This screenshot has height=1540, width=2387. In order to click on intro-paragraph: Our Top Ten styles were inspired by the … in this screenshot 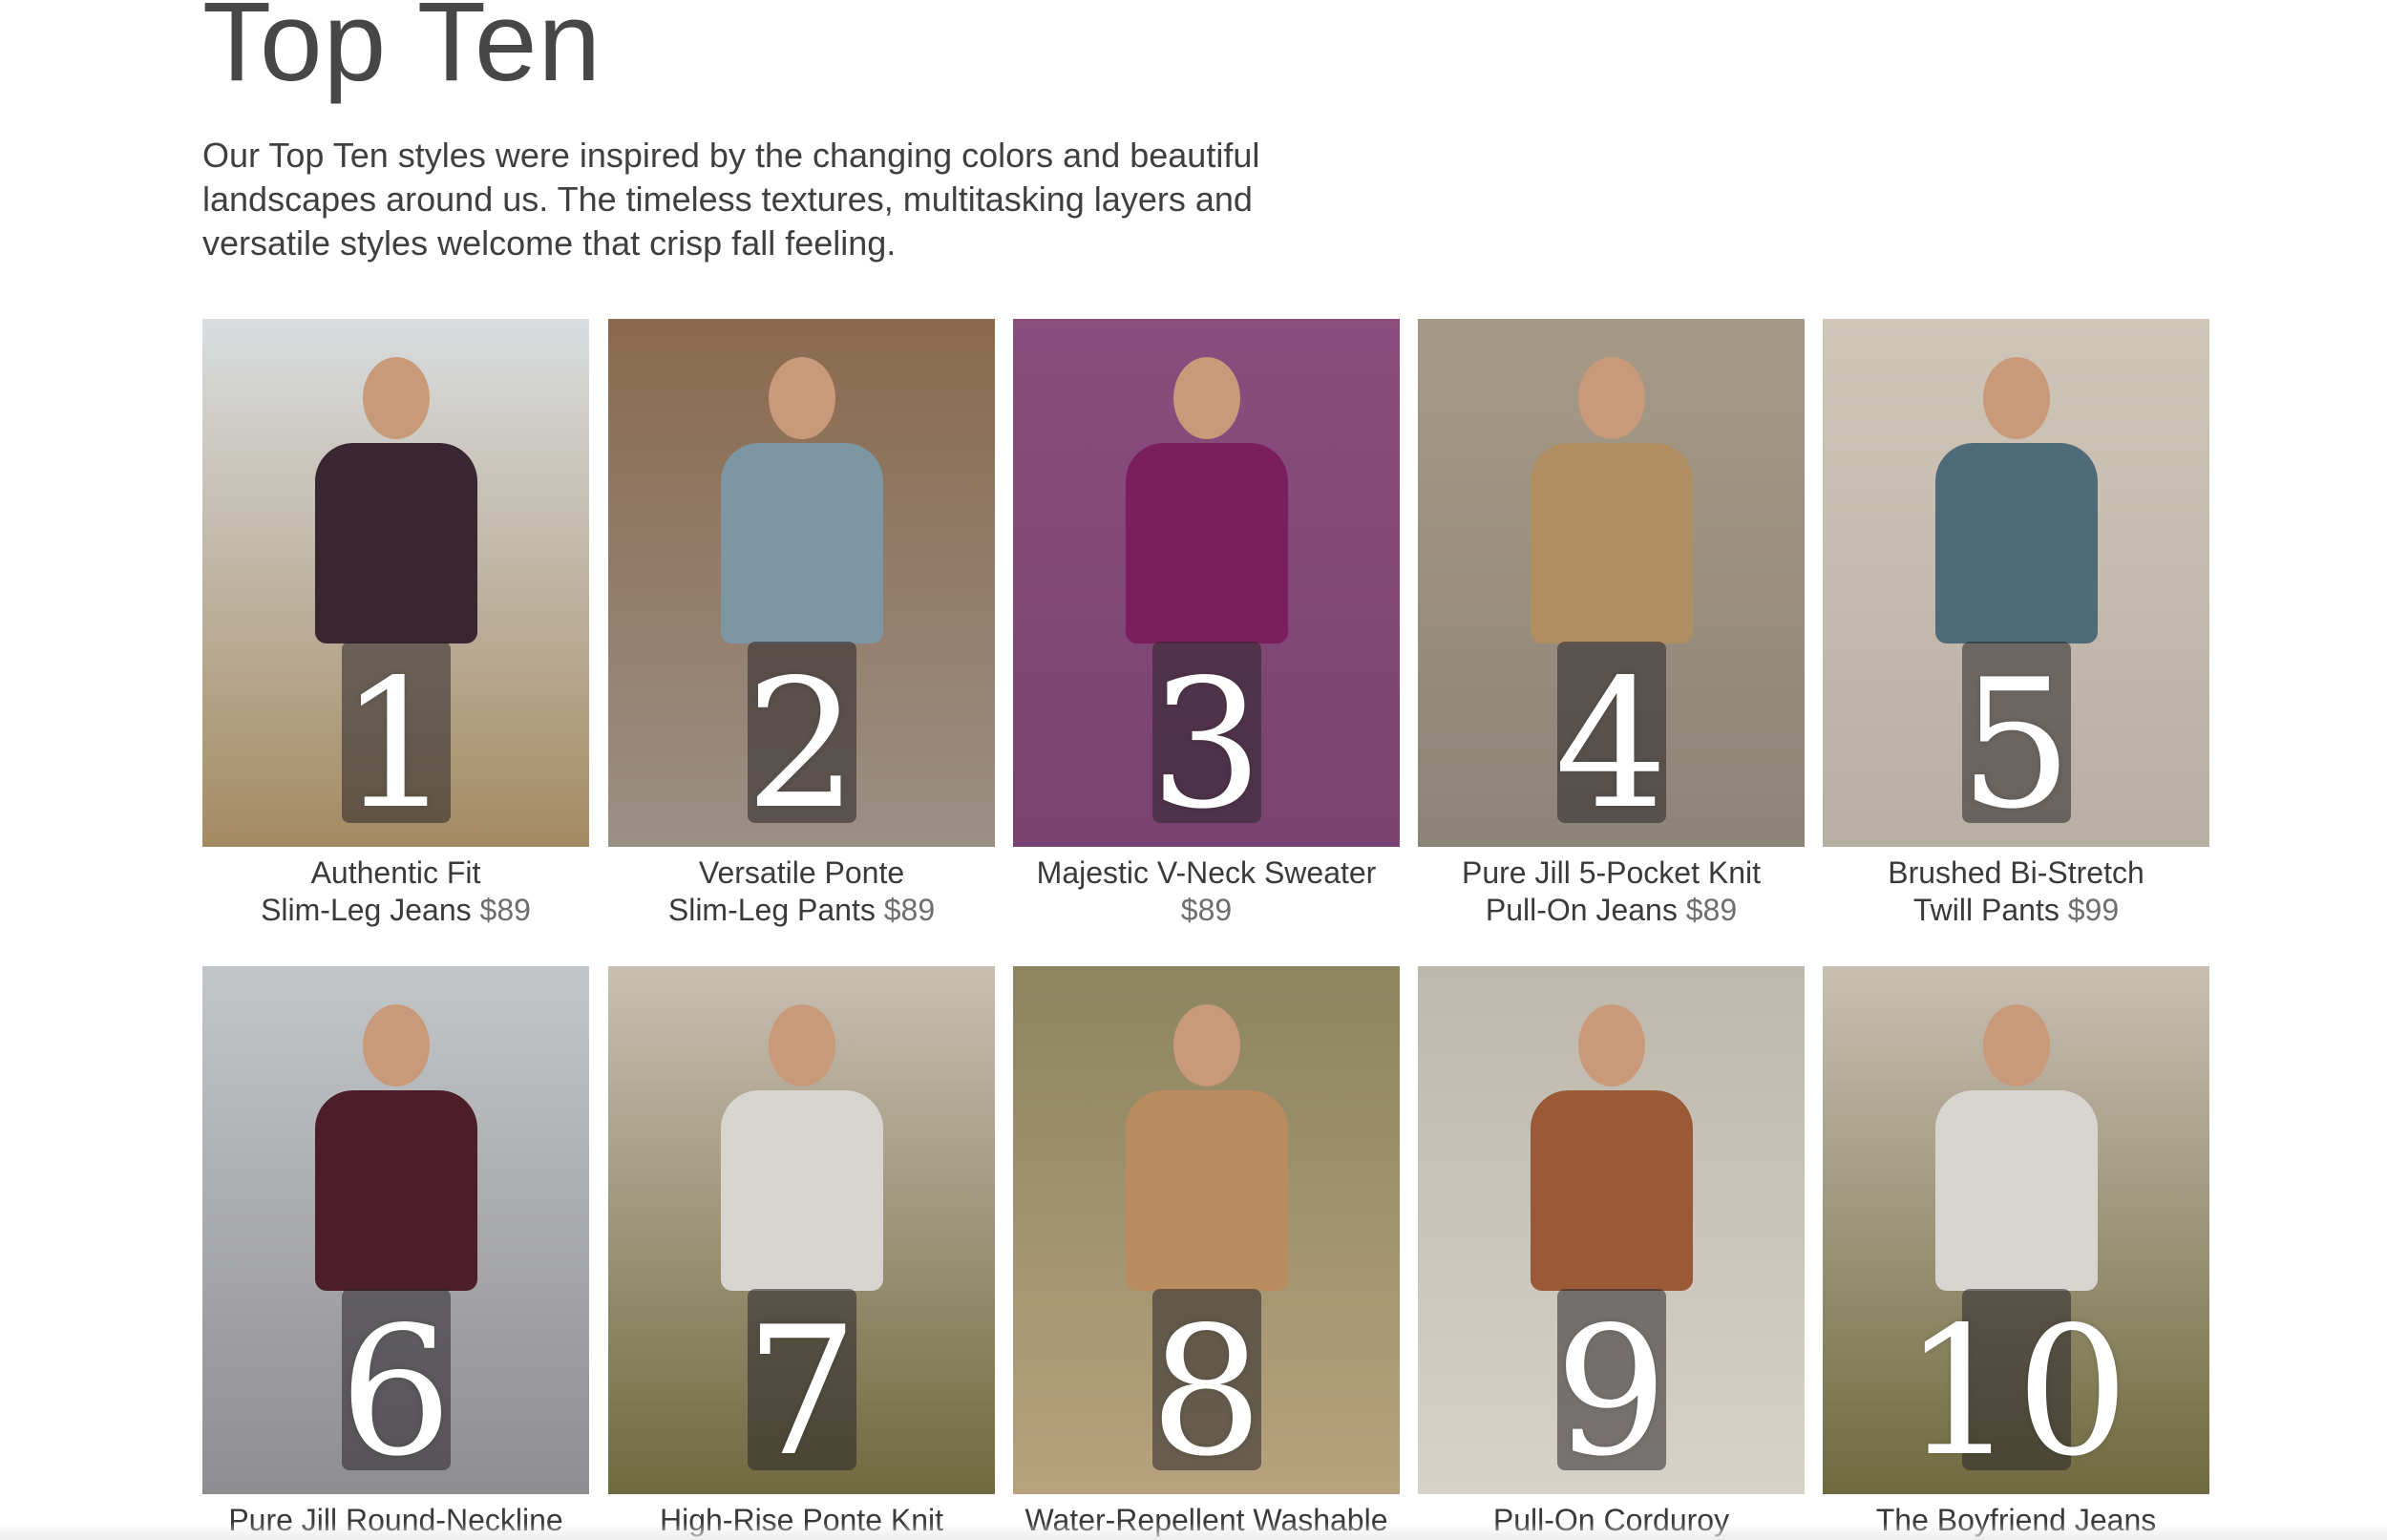, I will do `click(731, 199)`.